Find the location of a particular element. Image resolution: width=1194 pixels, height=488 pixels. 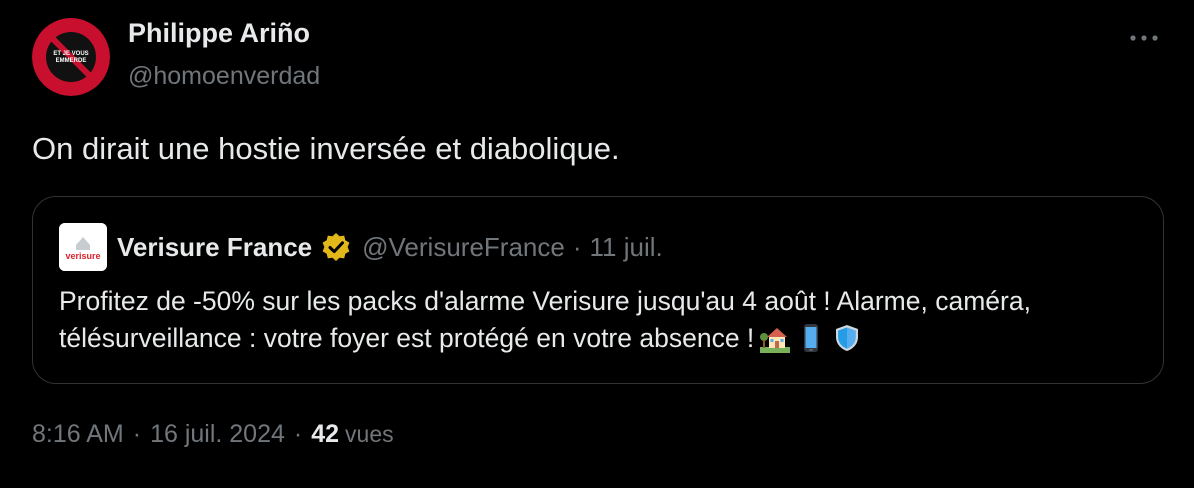

quoted-author-avatar: verisure is located at coordinates (83, 247).